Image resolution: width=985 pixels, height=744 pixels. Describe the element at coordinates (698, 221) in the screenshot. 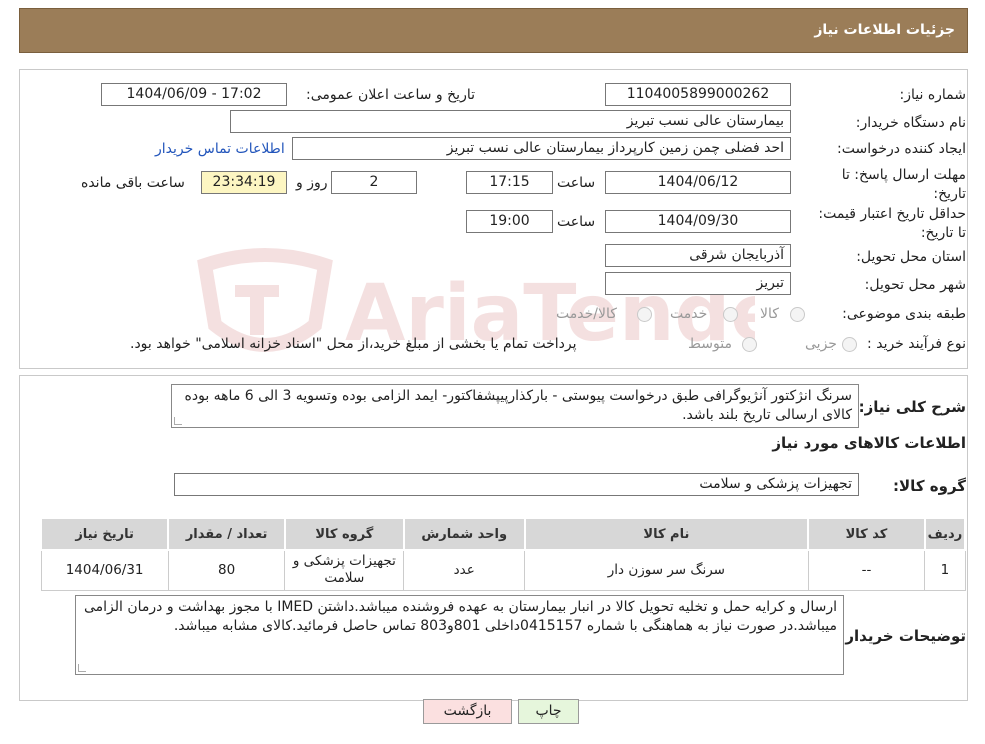

I see `validity-date-field: 1404/09/30` at that location.